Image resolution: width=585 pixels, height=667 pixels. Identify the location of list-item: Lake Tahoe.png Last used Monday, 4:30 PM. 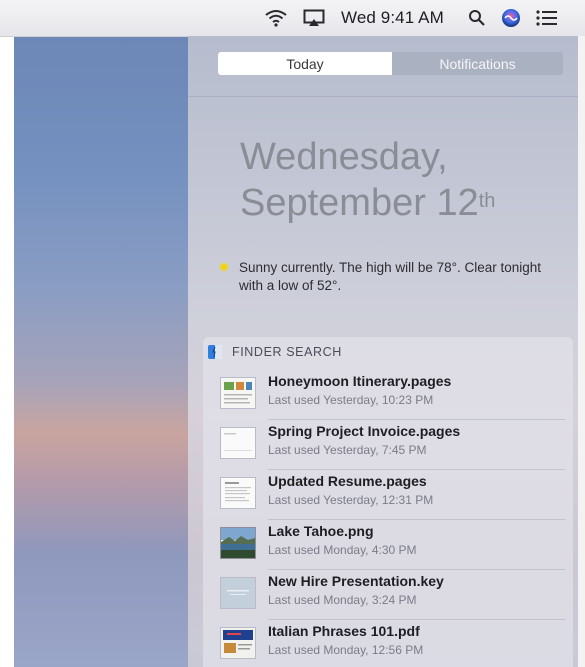
(392, 545).